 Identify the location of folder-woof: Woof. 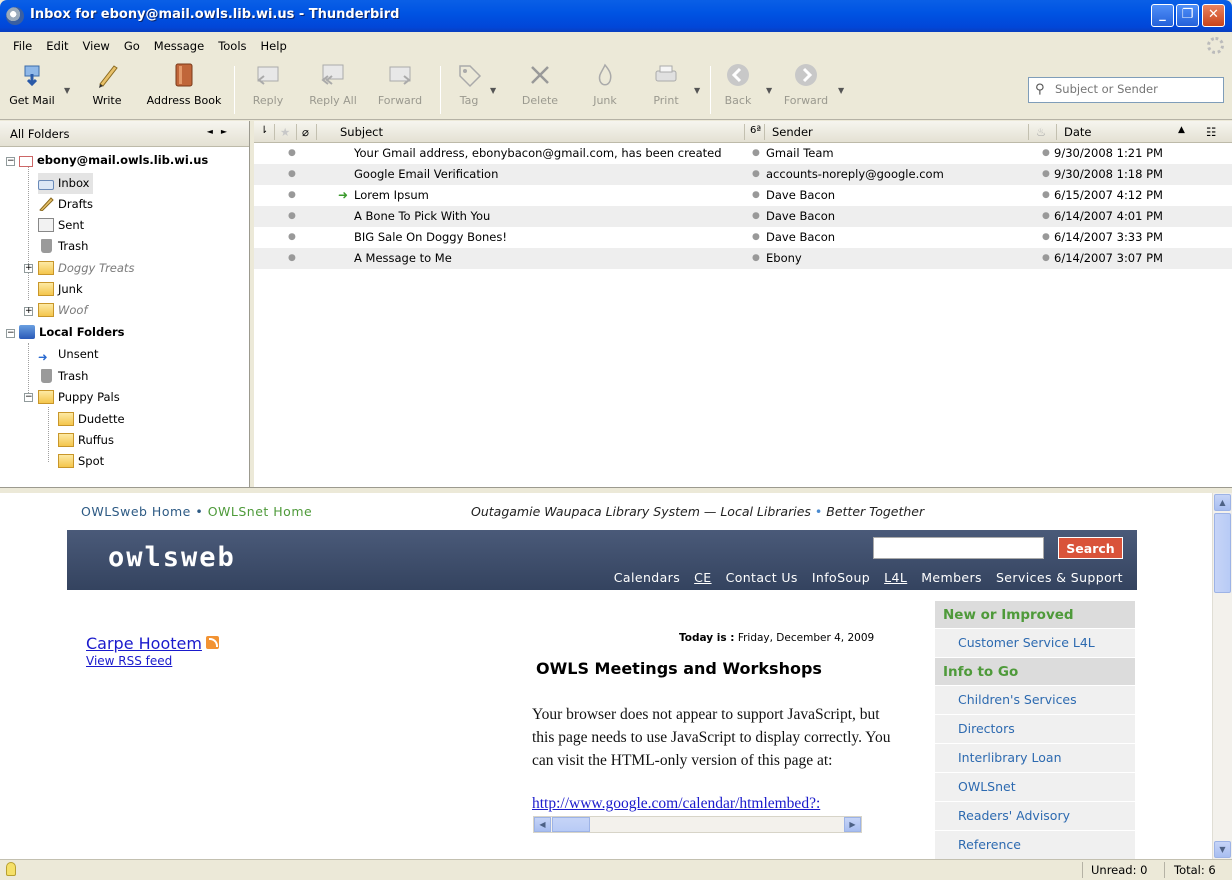
(63, 310).